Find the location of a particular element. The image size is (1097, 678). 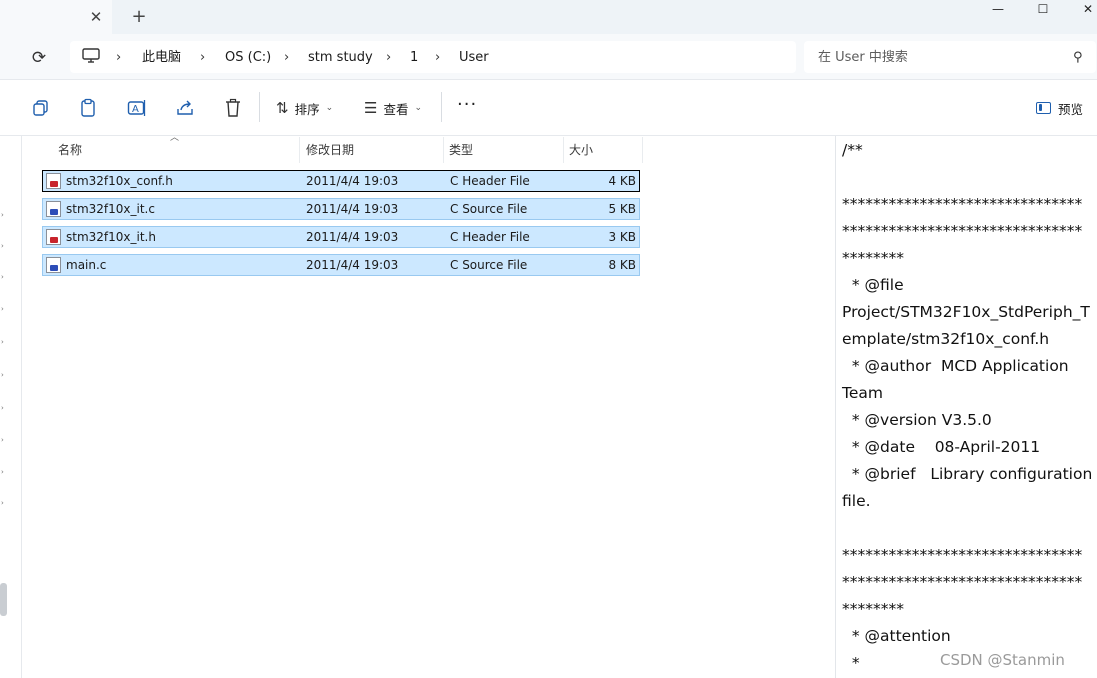

view-button: ☰ 查看 ⌄ is located at coordinates (393, 108).